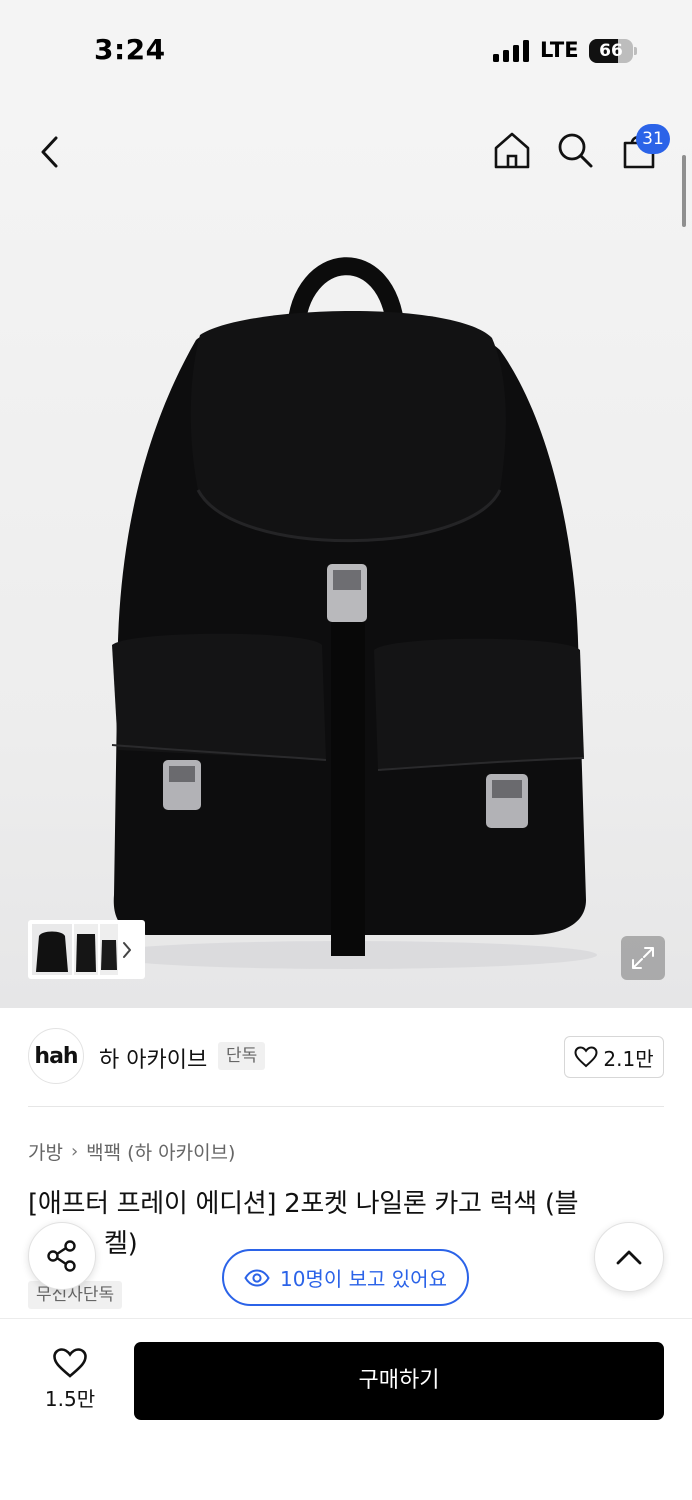 The image size is (692, 1500). Describe the element at coordinates (45, 1151) in the screenshot. I see `breadcrumb-category: 가방` at that location.